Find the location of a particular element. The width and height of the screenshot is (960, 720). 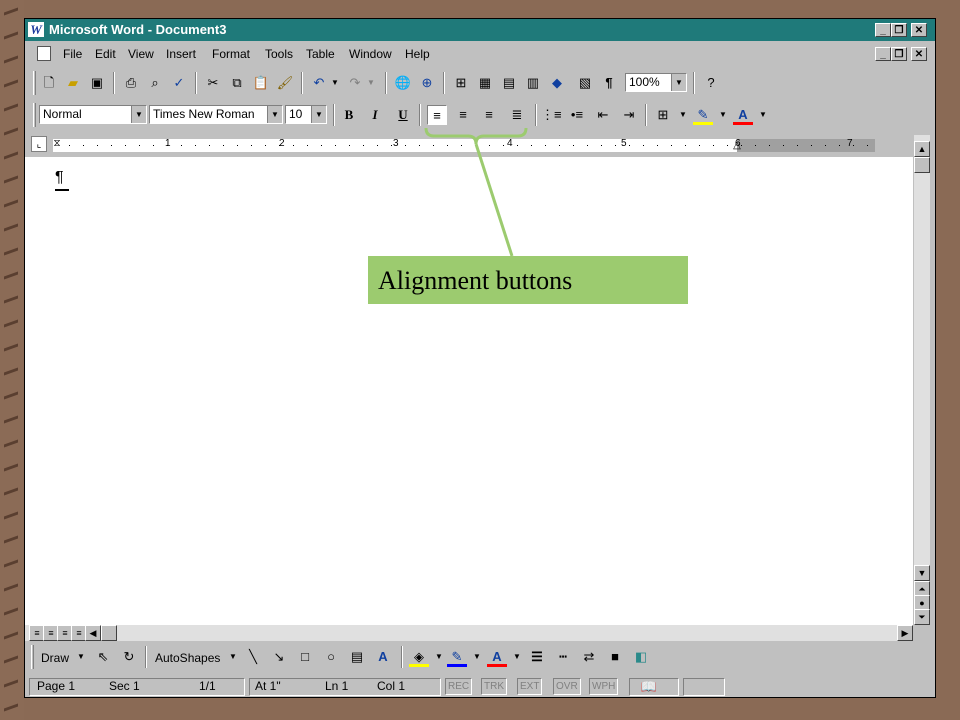

font-select: Times New Roman ▼ is located at coordinates (216, 114).